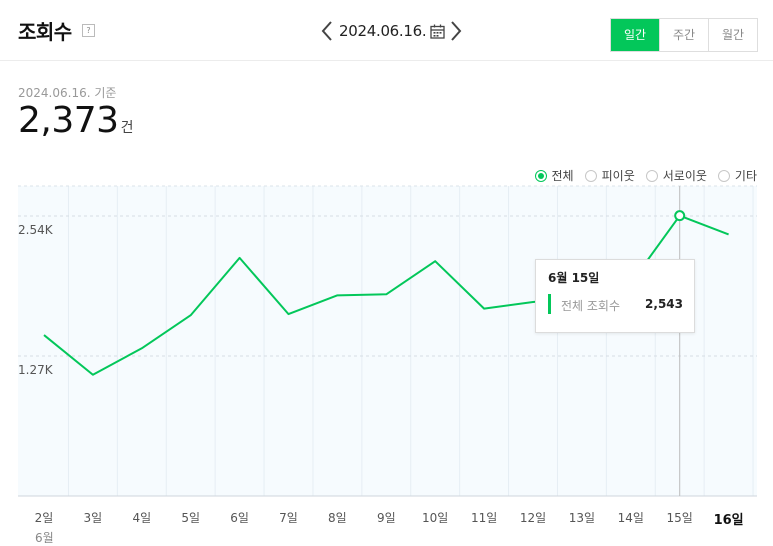  I want to click on prev-date-button, so click(327, 31).